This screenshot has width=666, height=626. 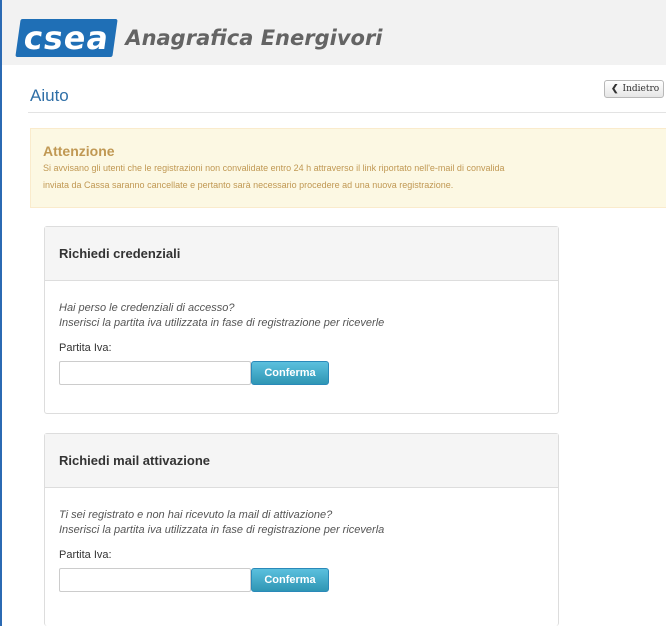 I want to click on back-button: ❮ Indietro, so click(x=634, y=89).